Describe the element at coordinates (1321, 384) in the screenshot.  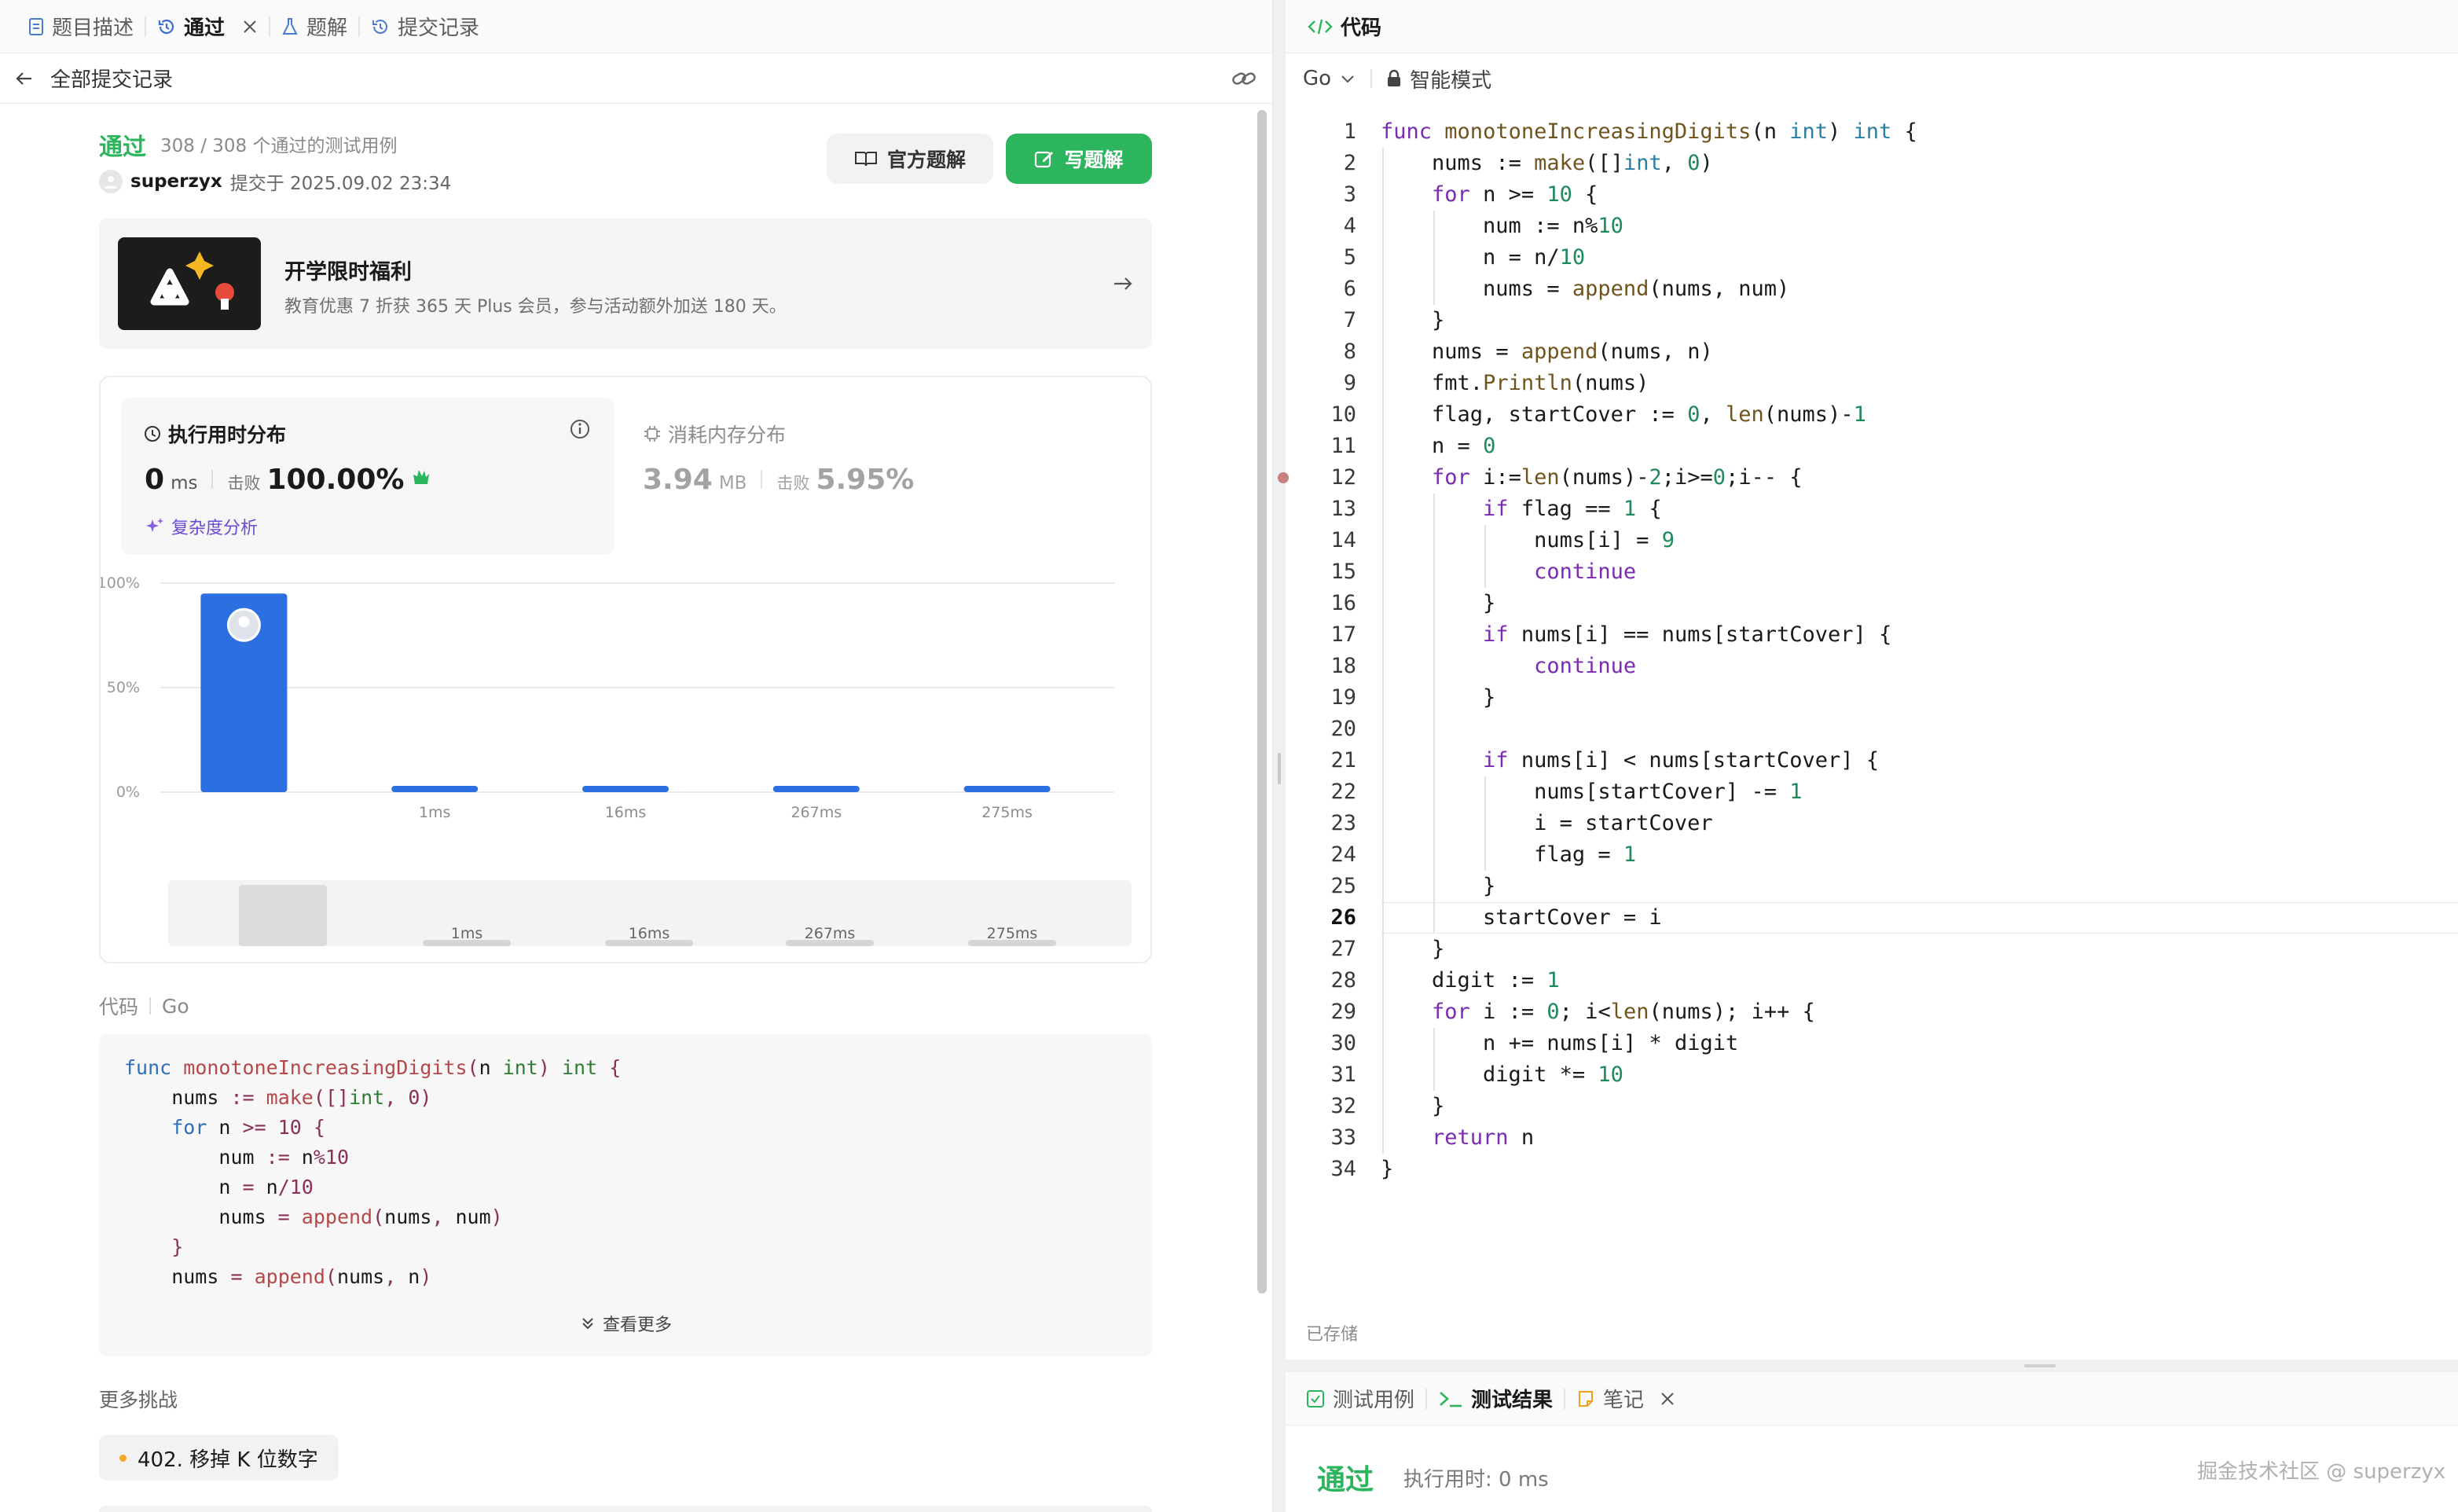
I see `line-number: 9` at that location.